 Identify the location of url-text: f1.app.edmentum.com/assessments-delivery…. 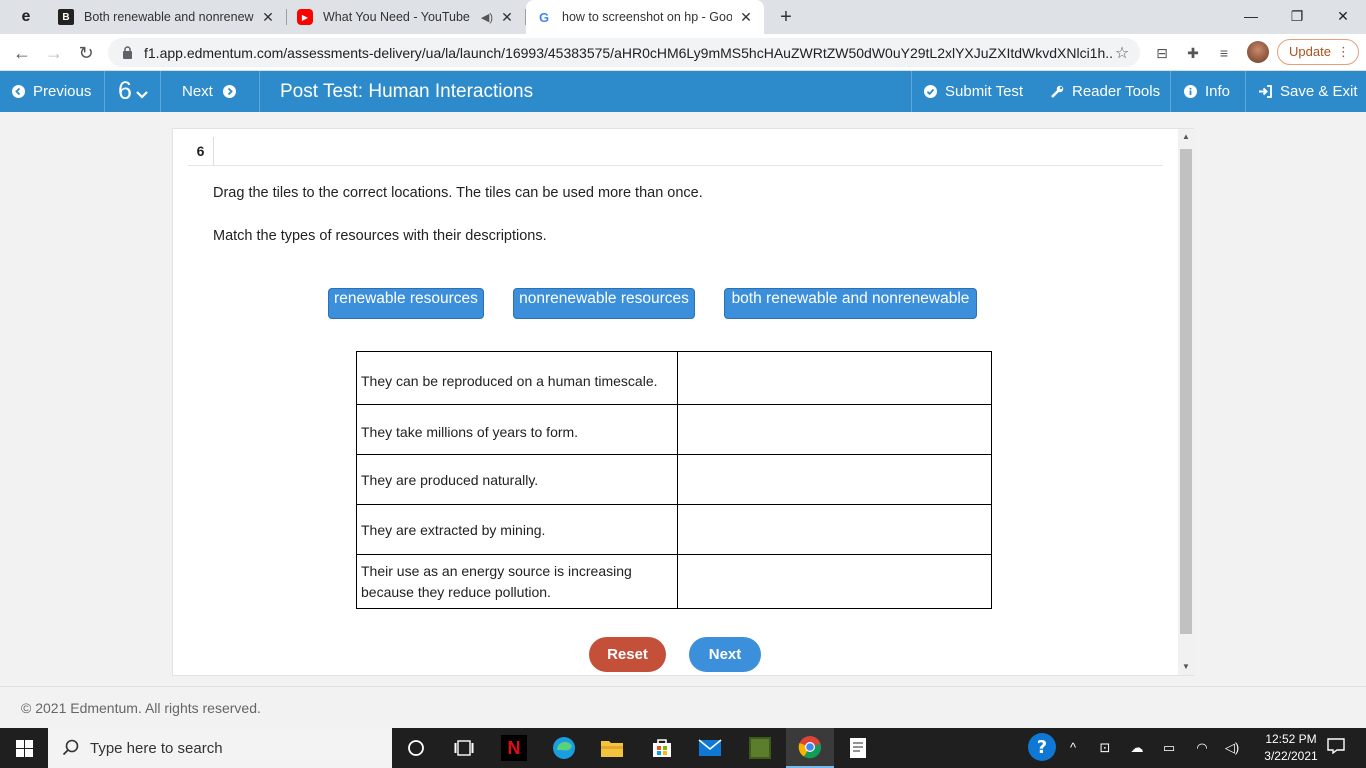
(628, 52).